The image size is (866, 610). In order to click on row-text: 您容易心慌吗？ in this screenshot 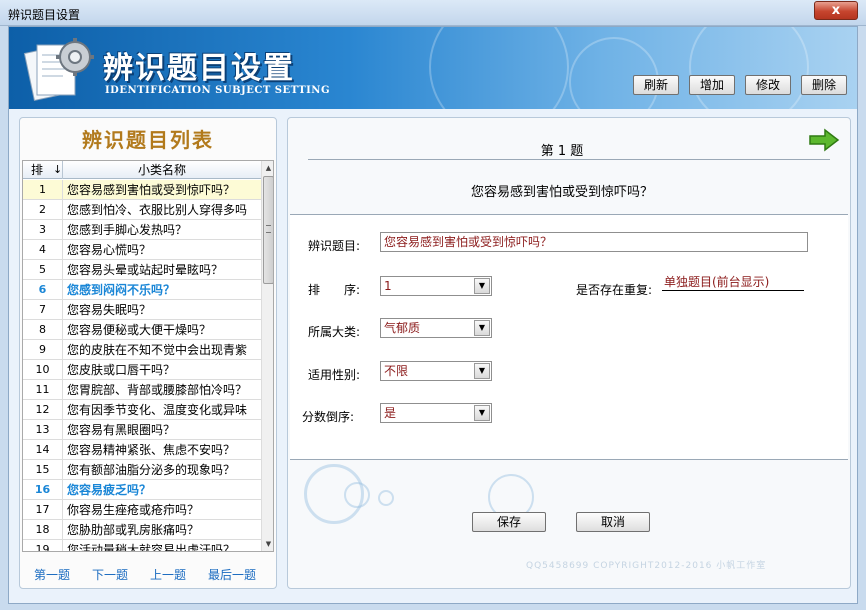, I will do `click(109, 250)`.